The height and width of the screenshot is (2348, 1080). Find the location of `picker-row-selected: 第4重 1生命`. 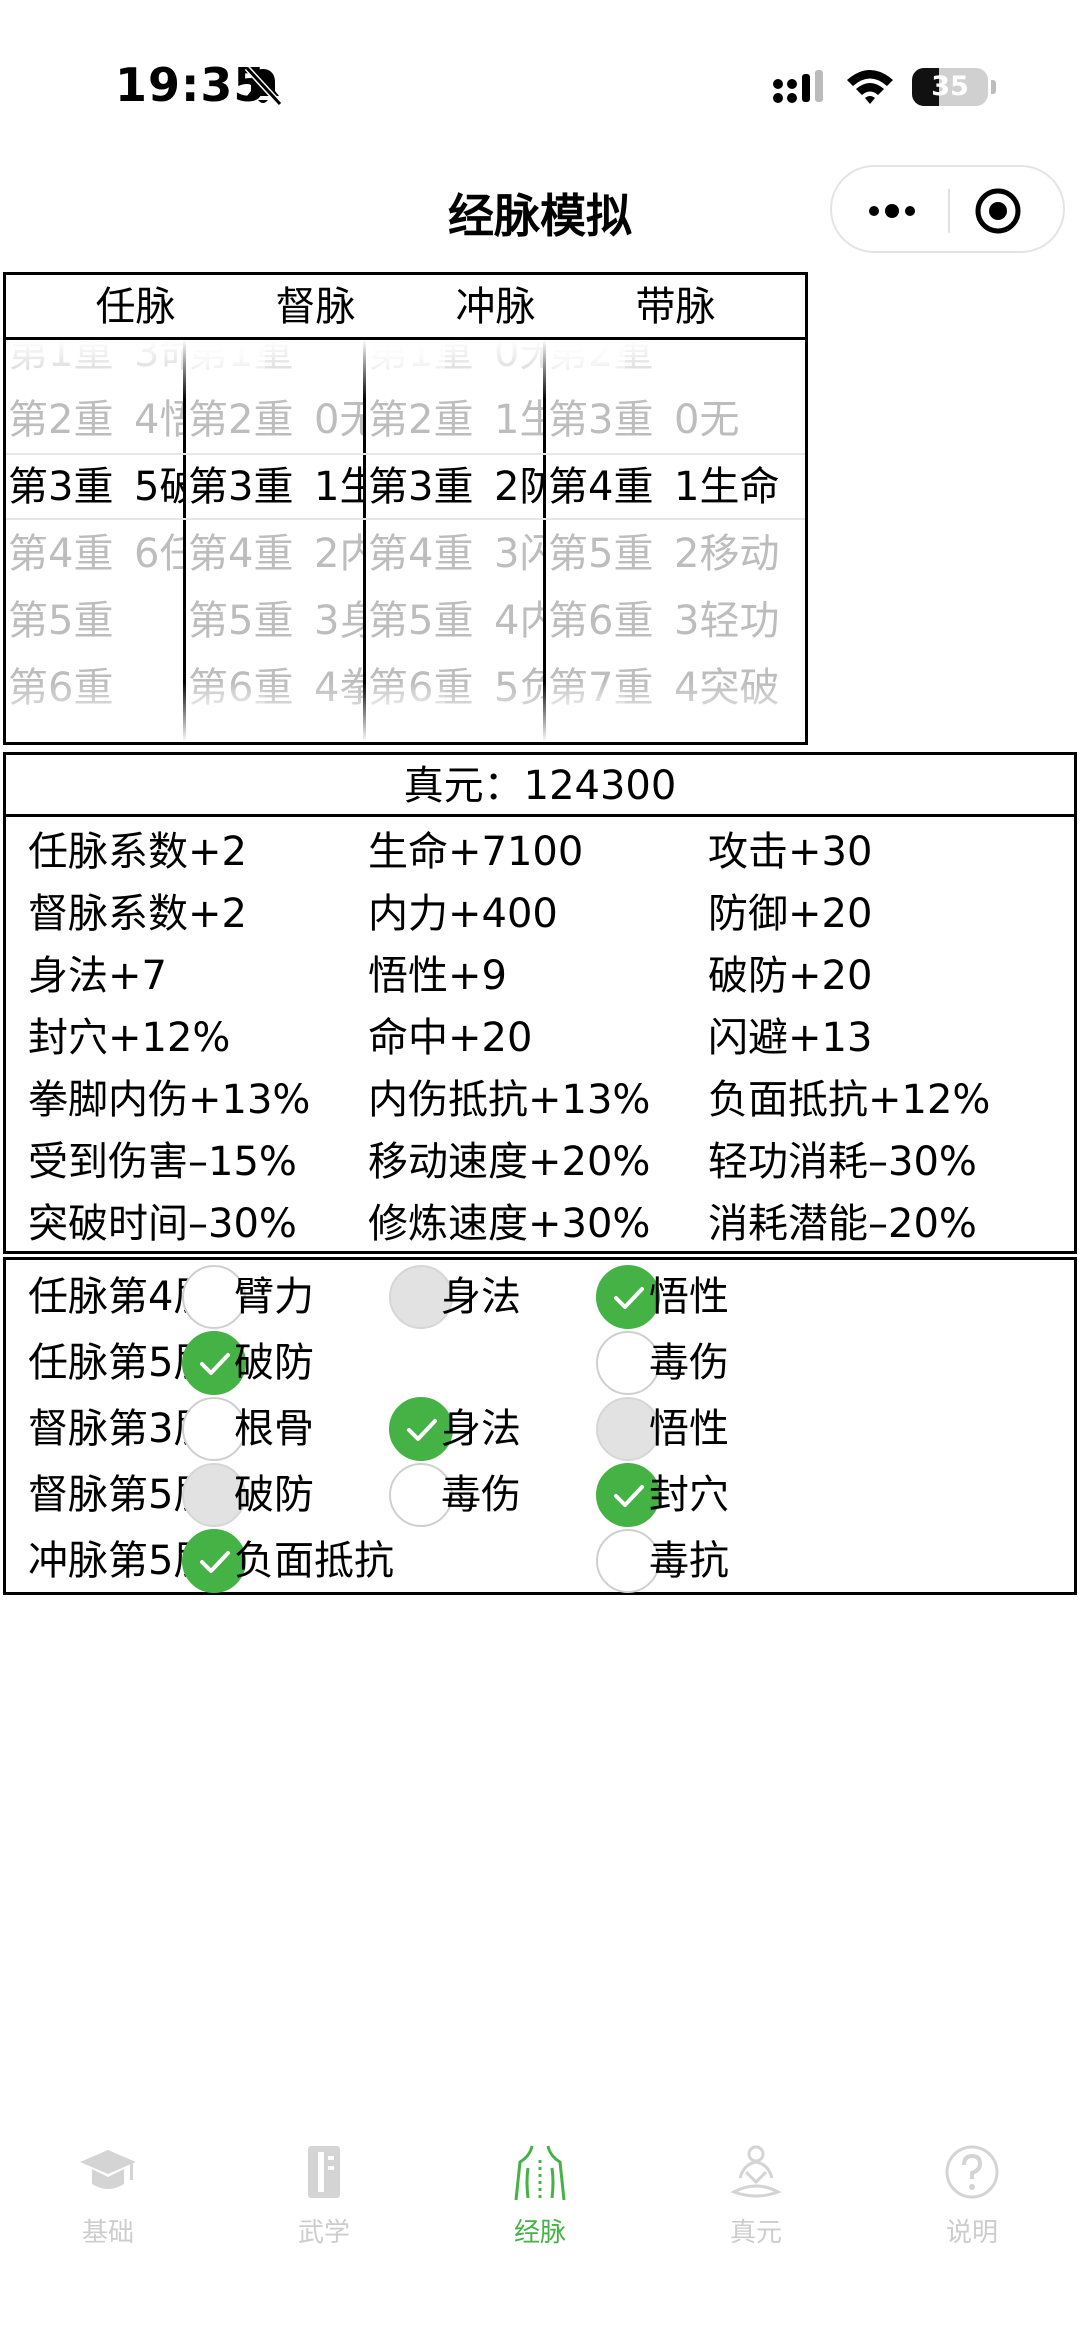

picker-row-selected: 第4重 1生命 is located at coordinates (675, 487).